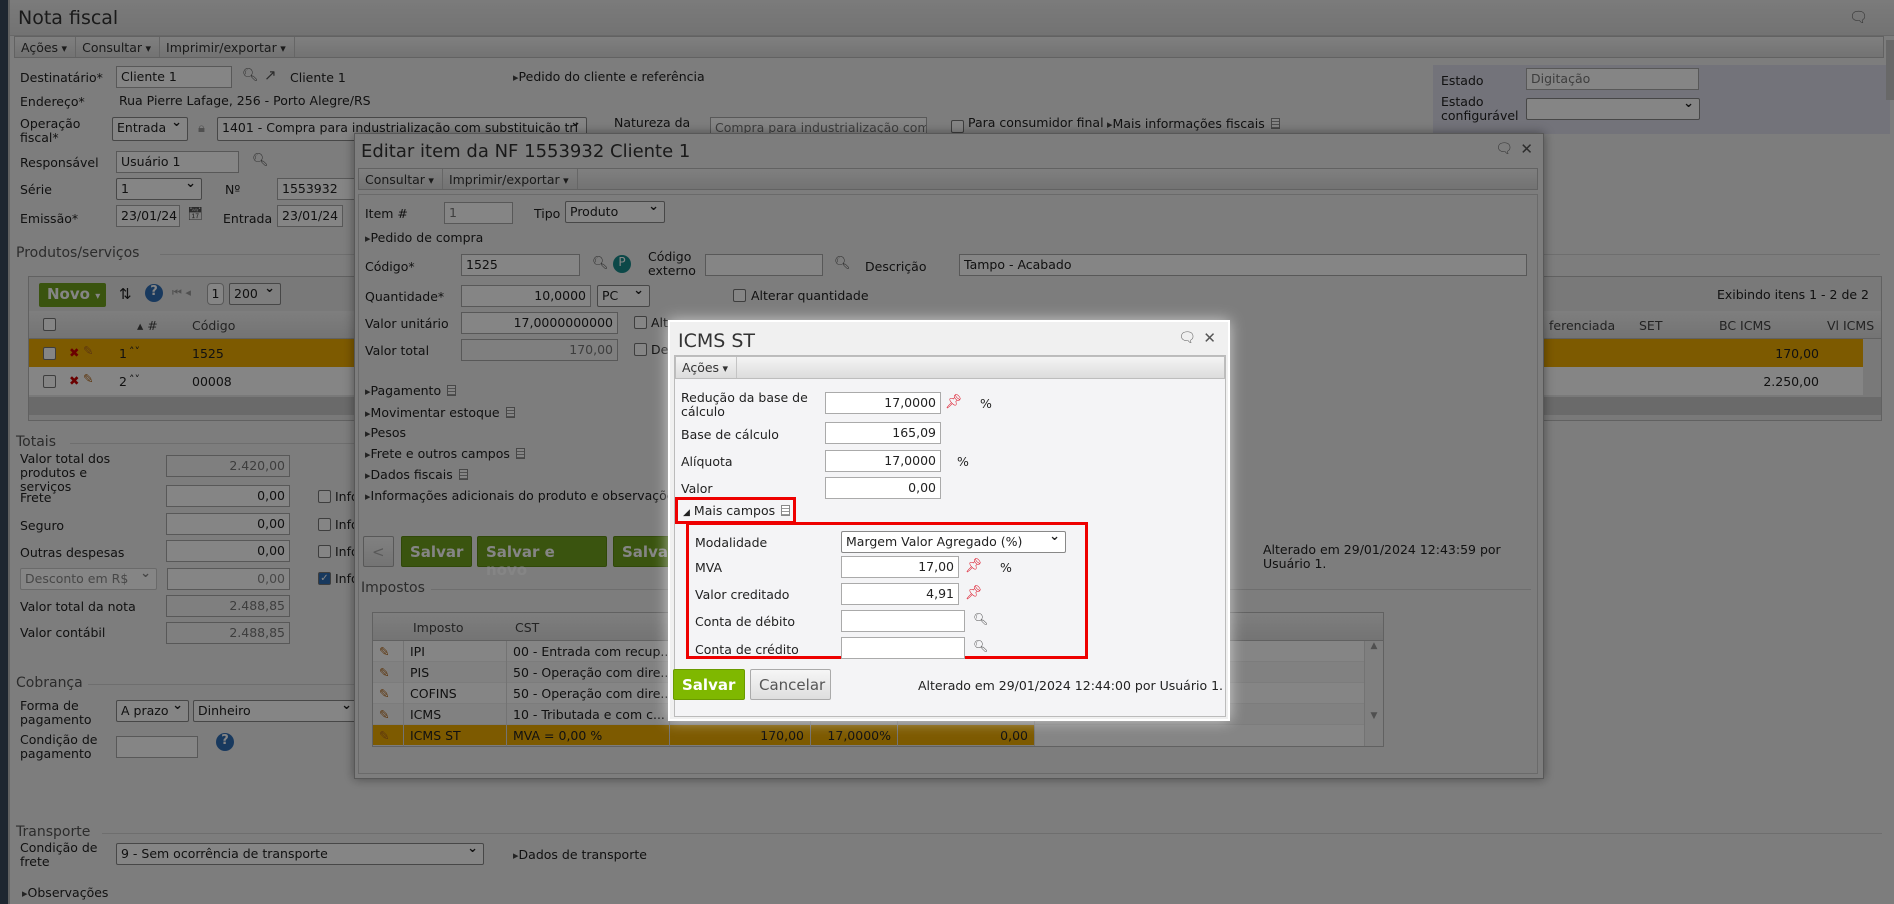 This screenshot has height=904, width=1894. What do you see at coordinates (747, 649) in the screenshot?
I see `conta-credito-label: Conta de crédito` at bounding box center [747, 649].